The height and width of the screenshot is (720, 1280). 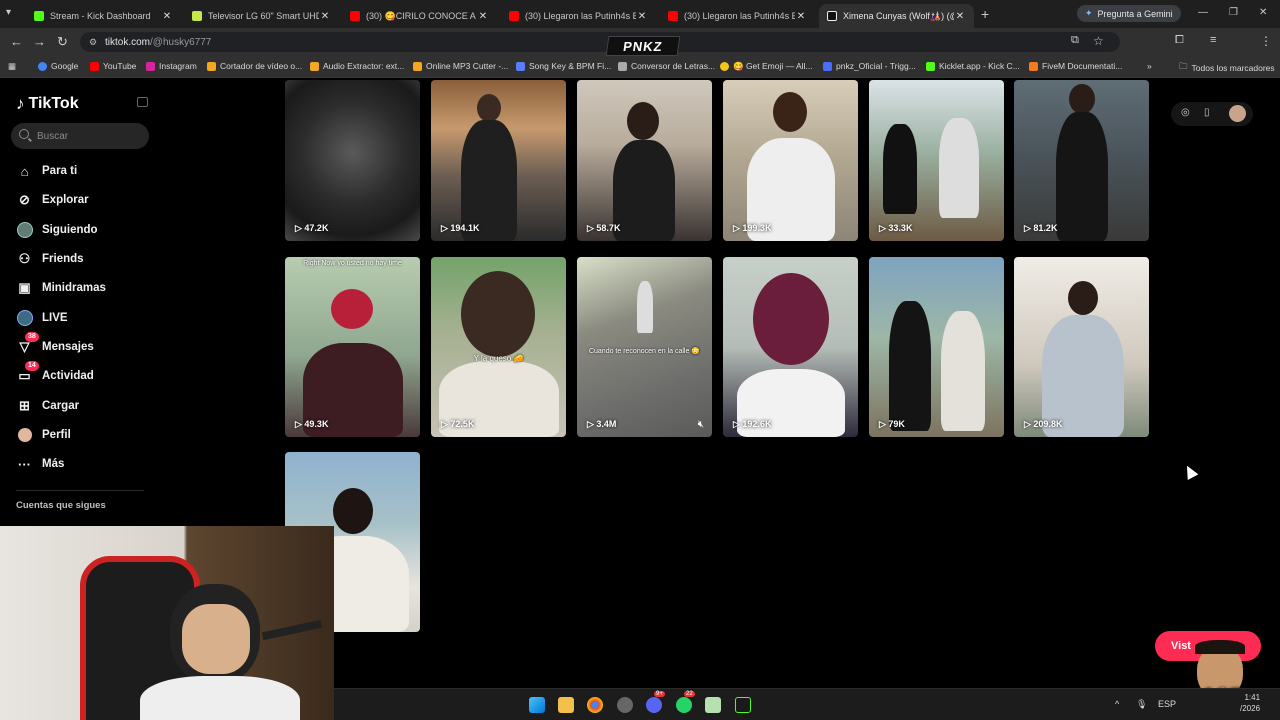 What do you see at coordinates (261, 16) in the screenshot?
I see `browser-tab: Televisor LG 60" Smart UHD 4K ✕` at bounding box center [261, 16].